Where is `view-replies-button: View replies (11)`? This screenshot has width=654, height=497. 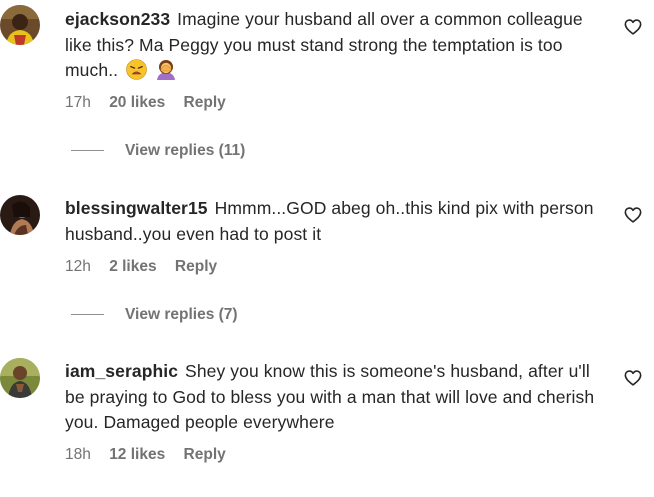
view-replies-button: View replies (11) is located at coordinates (158, 151).